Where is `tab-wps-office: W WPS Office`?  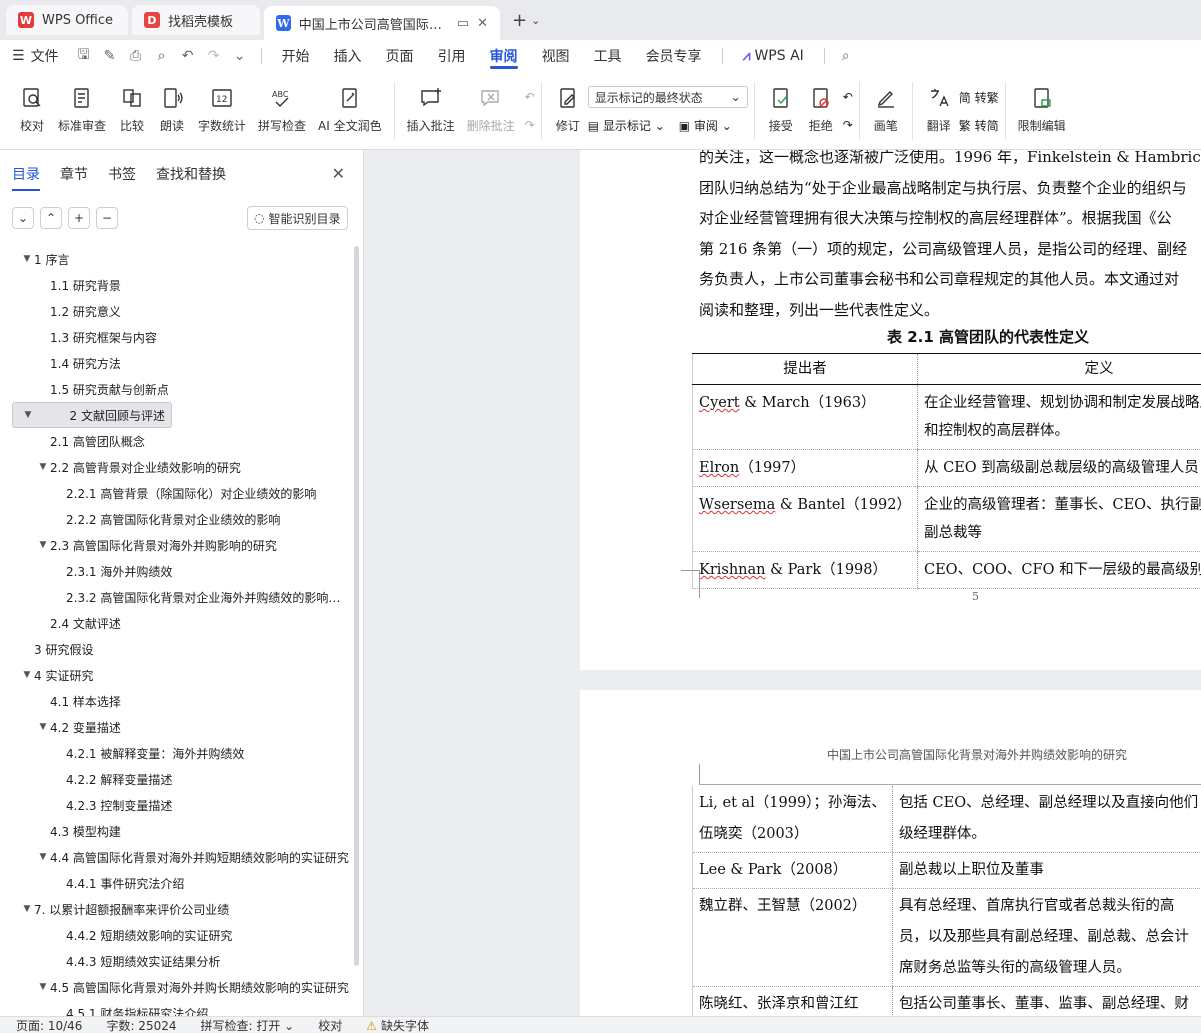 tab-wps-office: W WPS Office is located at coordinates (67, 20).